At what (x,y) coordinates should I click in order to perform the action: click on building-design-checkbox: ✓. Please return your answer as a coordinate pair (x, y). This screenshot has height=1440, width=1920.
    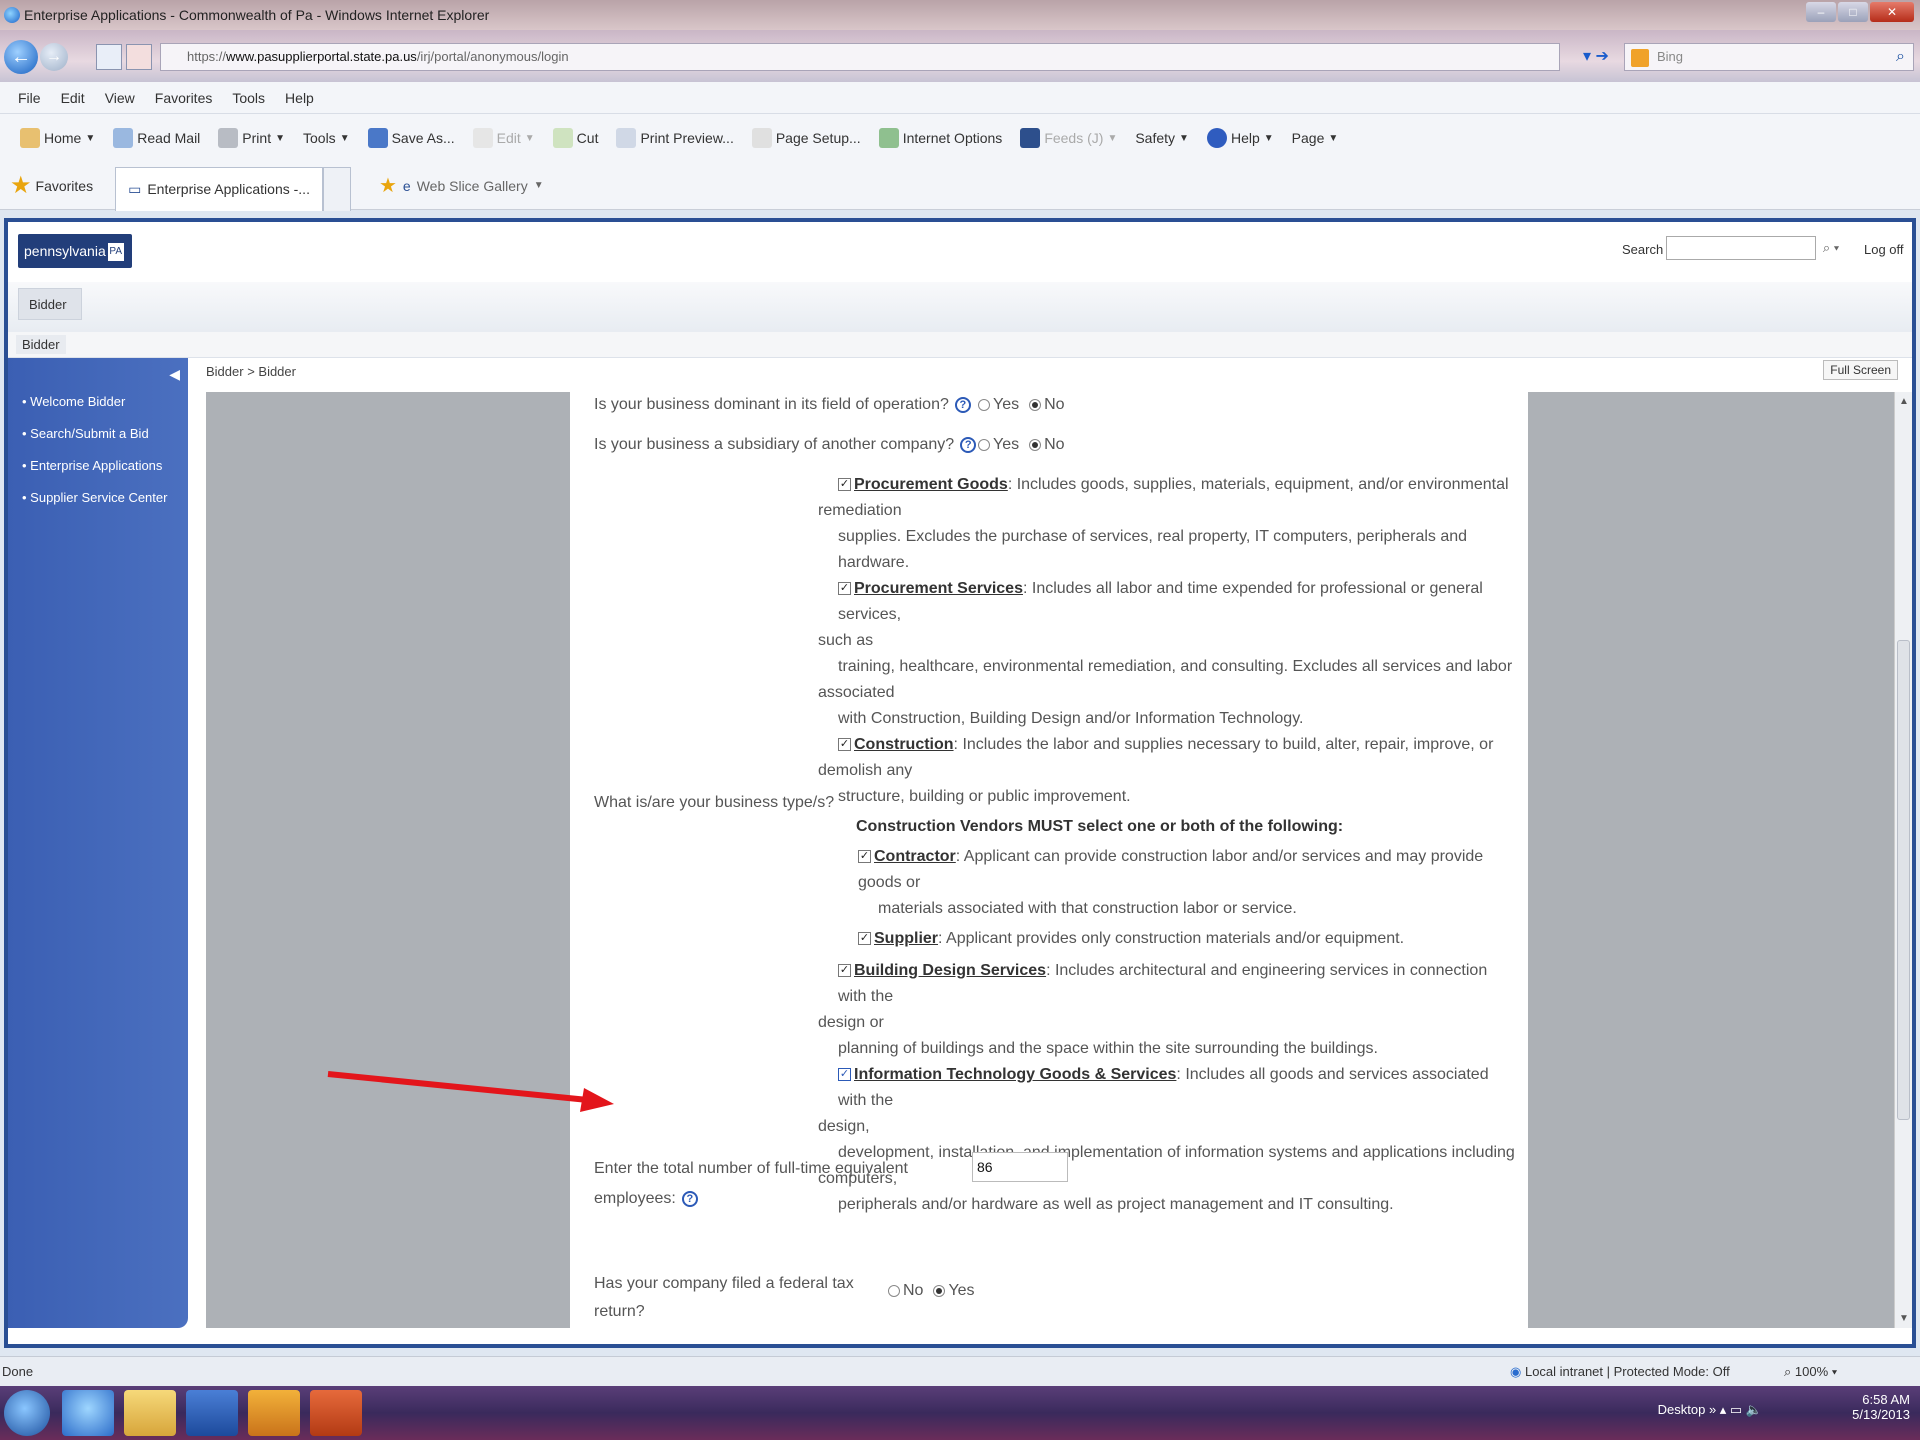
    Looking at the image, I should click on (844, 971).